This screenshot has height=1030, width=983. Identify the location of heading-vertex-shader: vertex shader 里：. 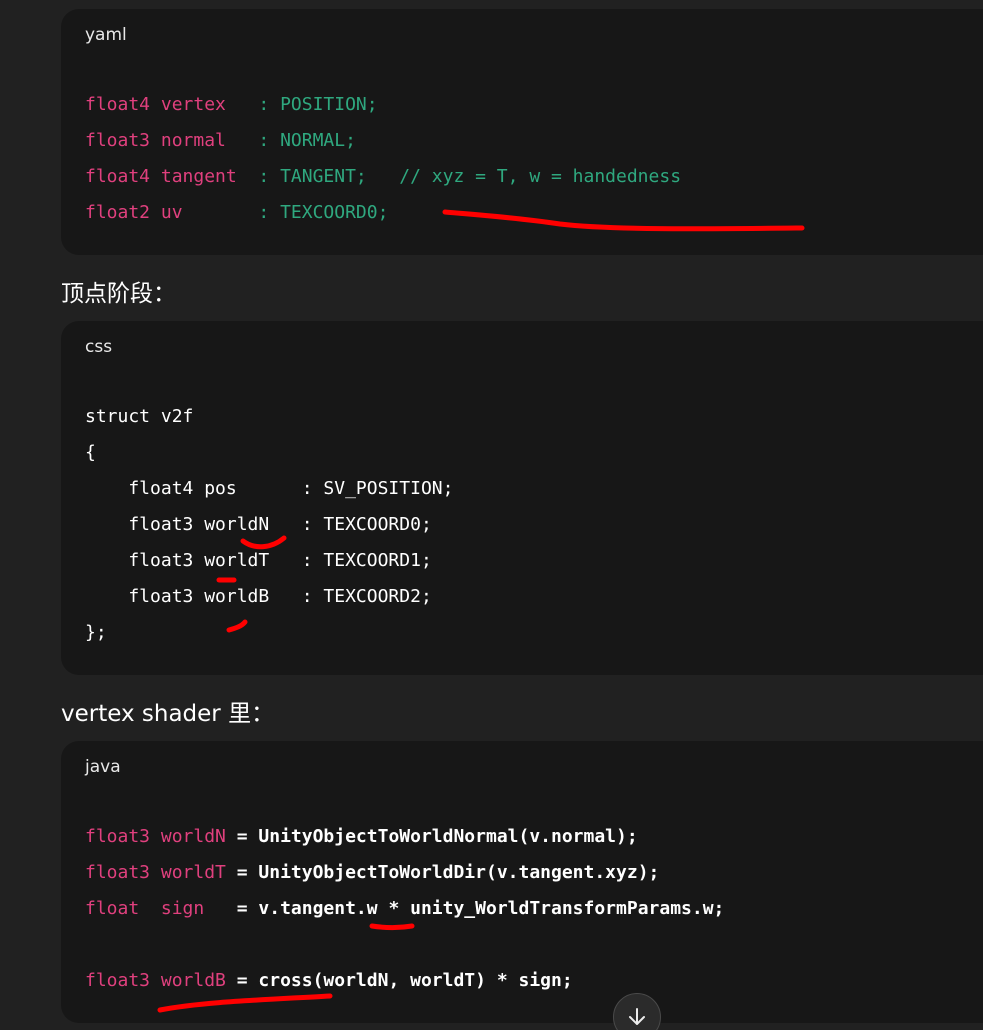
(168, 714).